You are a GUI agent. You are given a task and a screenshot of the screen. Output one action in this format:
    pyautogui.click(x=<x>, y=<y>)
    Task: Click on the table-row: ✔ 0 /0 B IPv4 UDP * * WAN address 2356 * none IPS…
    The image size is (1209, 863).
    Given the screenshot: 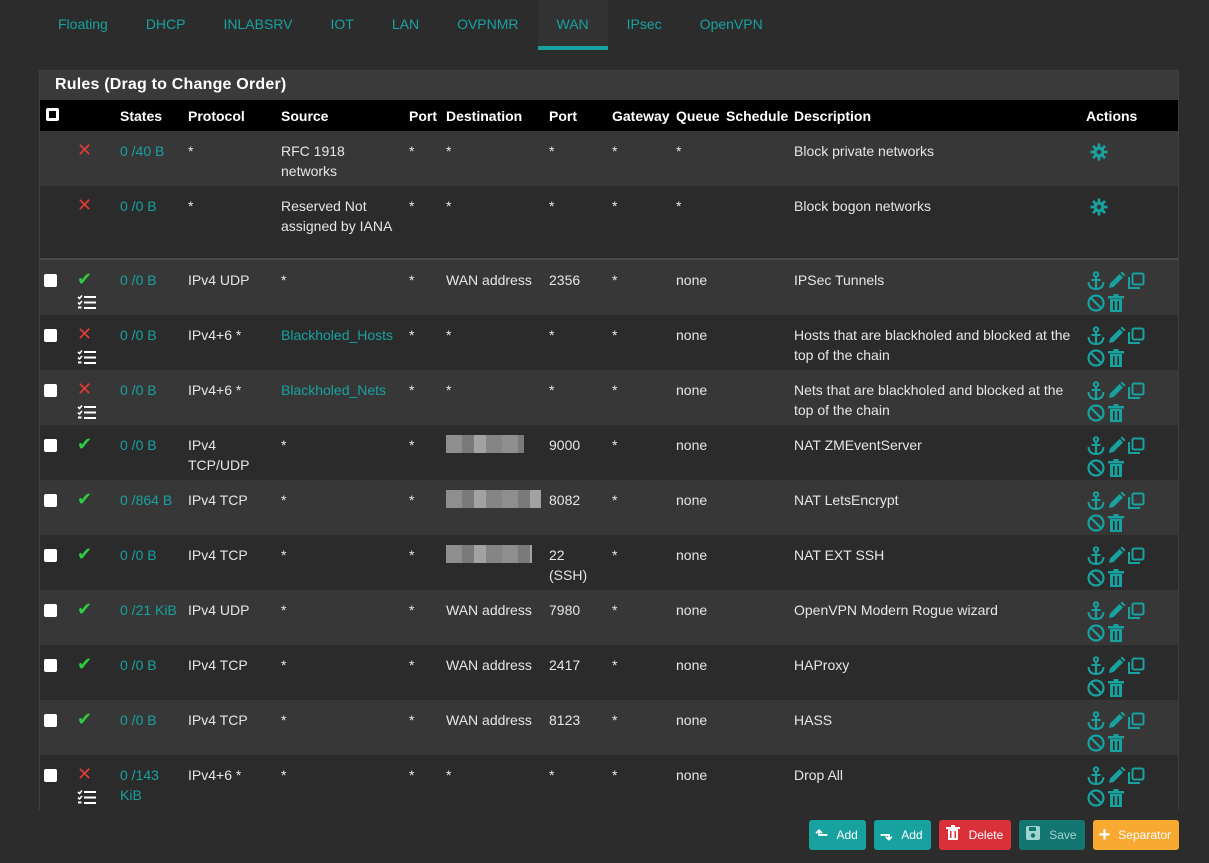 What is the action you would take?
    pyautogui.click(x=609, y=287)
    